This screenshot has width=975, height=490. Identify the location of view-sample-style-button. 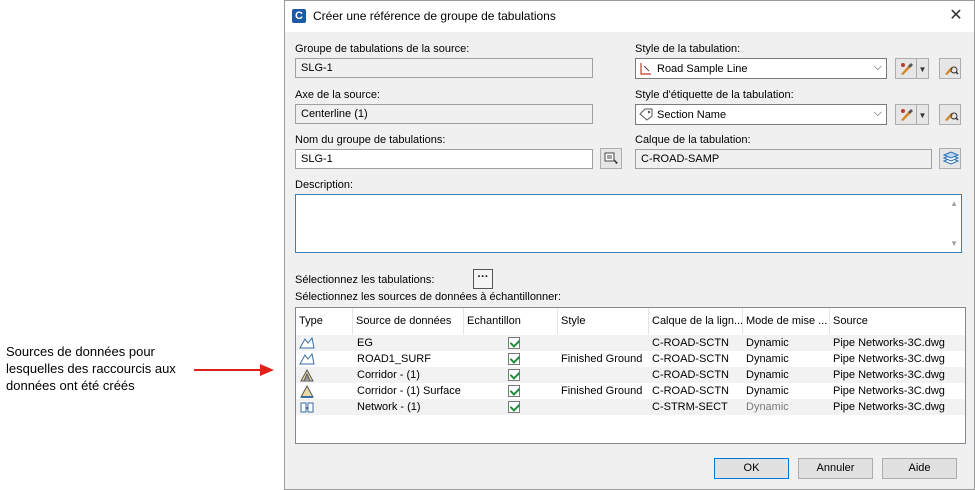
(950, 68).